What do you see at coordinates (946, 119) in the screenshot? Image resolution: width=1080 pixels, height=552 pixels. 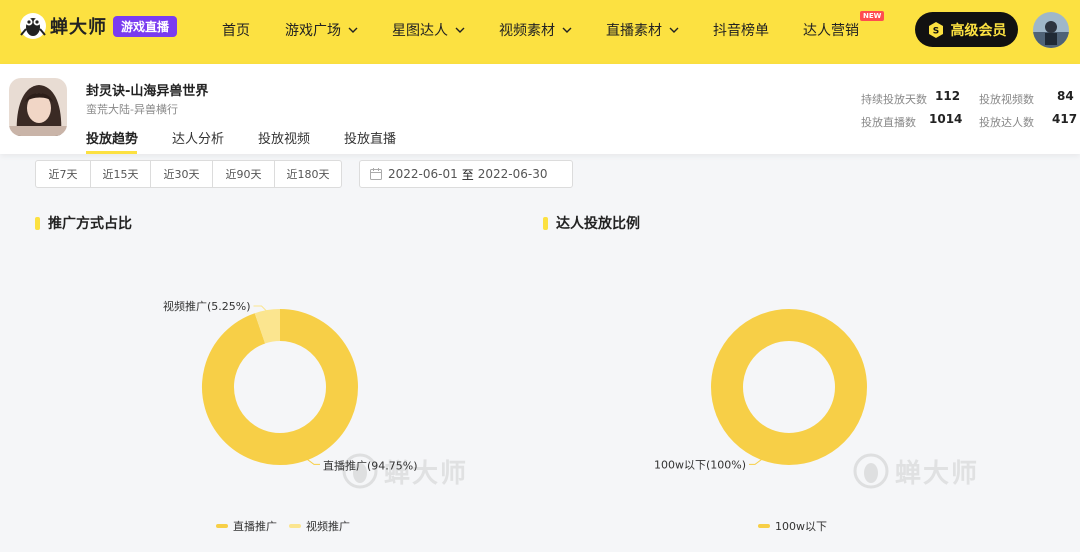 I see `stat-value-live: 1014` at bounding box center [946, 119].